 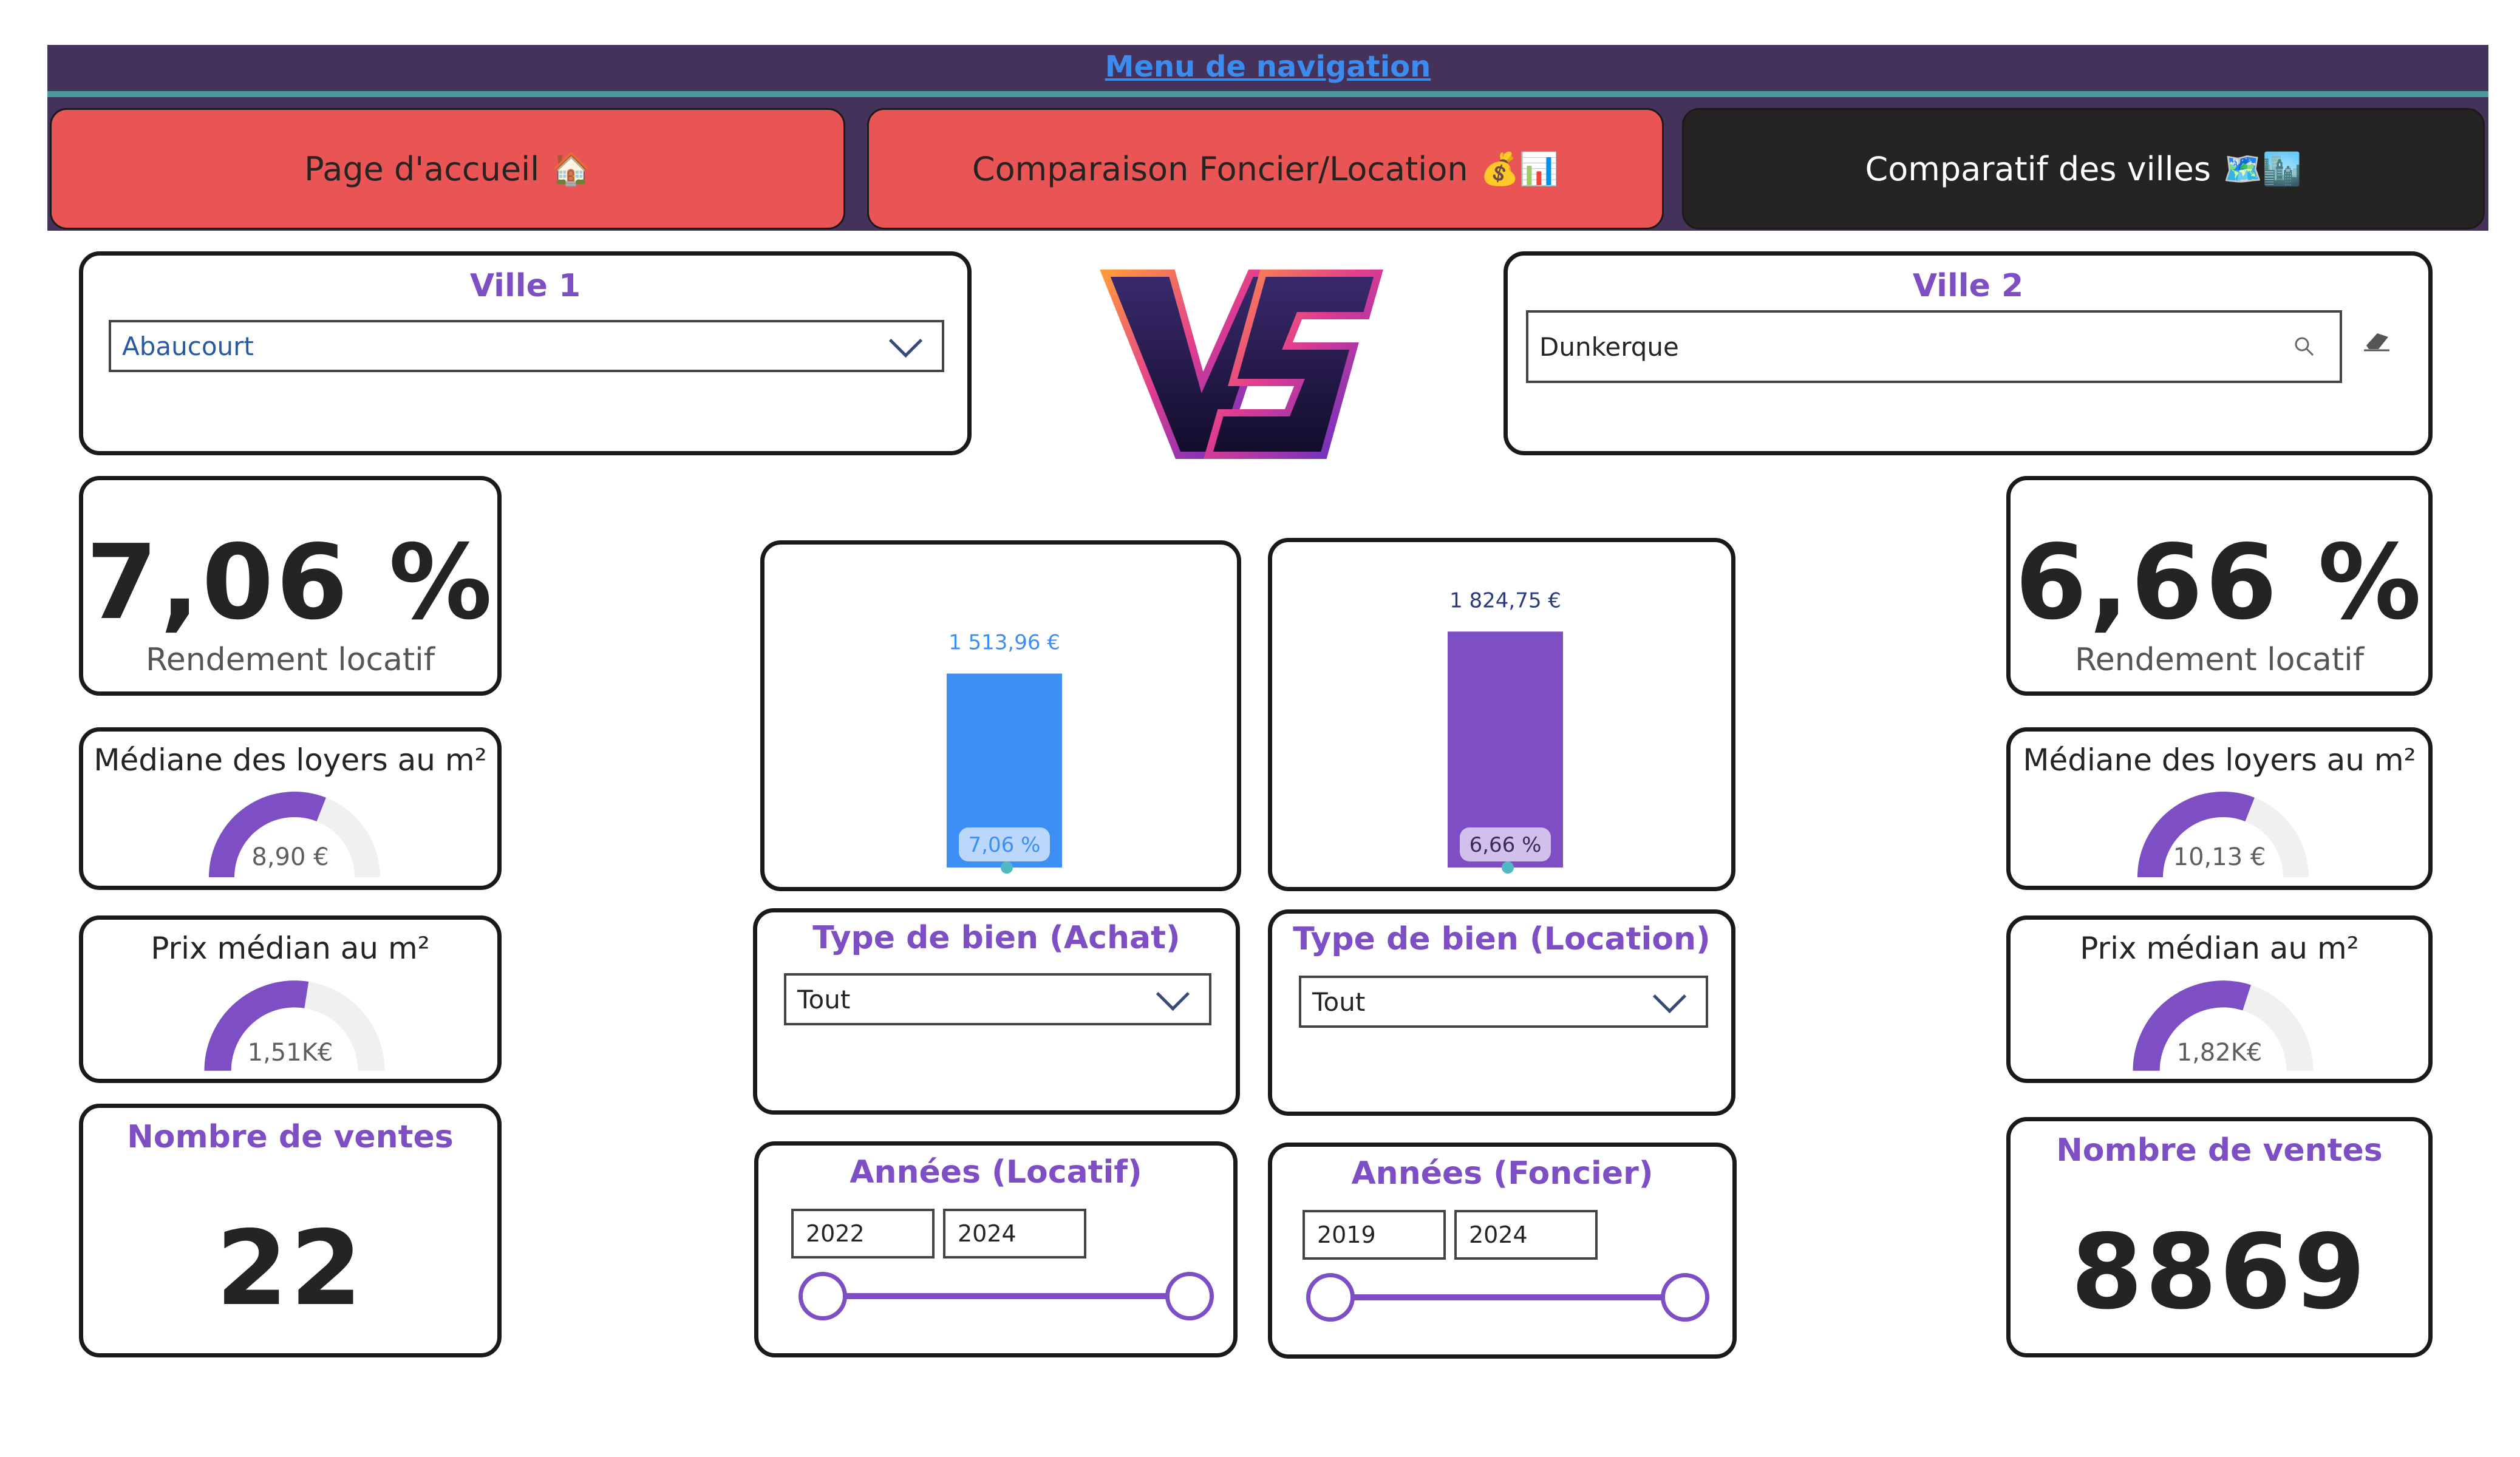 What do you see at coordinates (571, 169) in the screenshot?
I see `house-icon: 🏠` at bounding box center [571, 169].